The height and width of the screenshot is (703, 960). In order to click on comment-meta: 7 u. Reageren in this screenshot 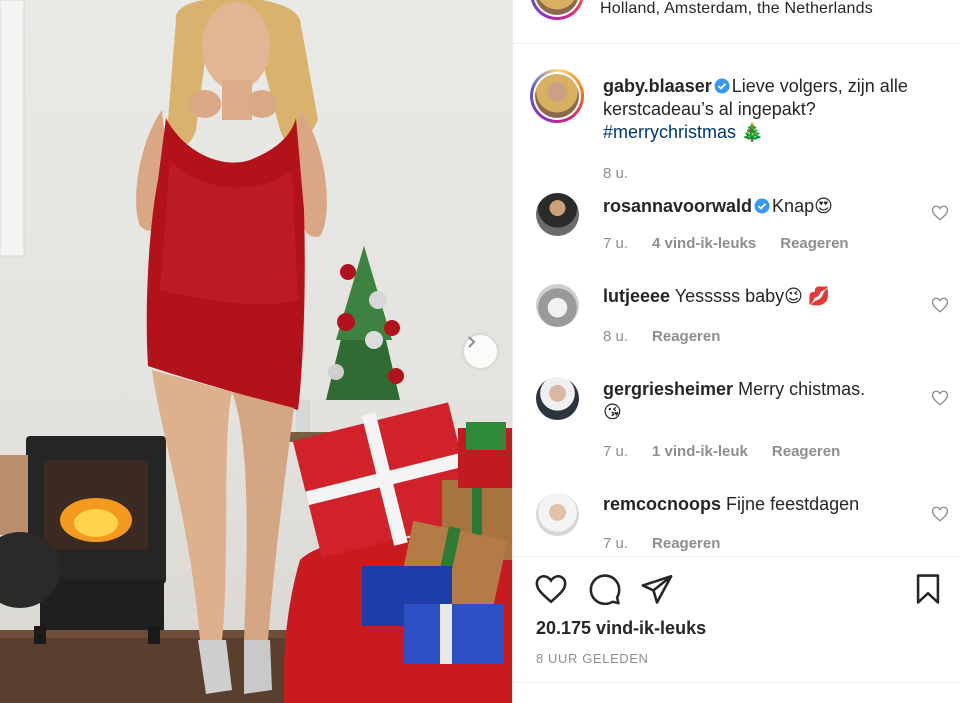, I will do `click(661, 543)`.